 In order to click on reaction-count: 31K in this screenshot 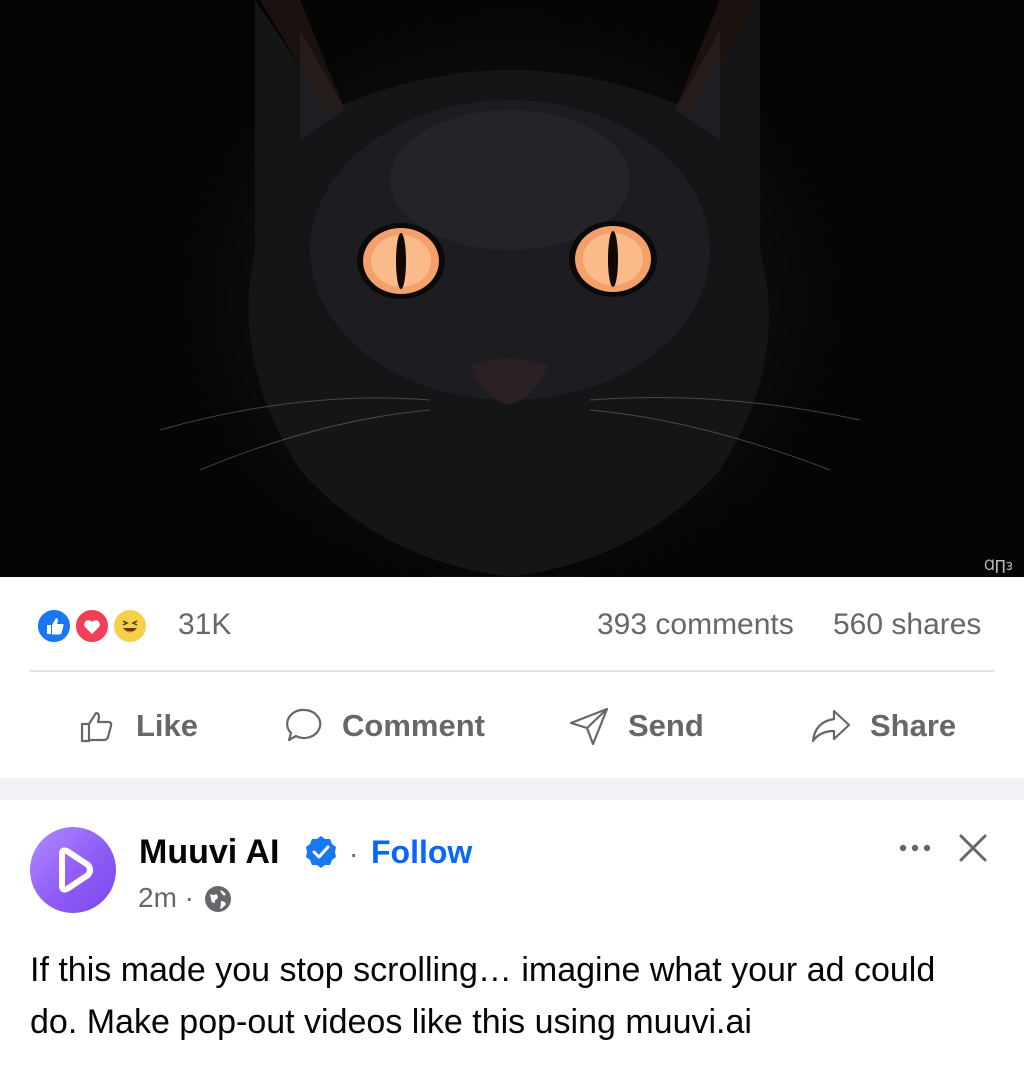, I will do `click(204, 625)`.